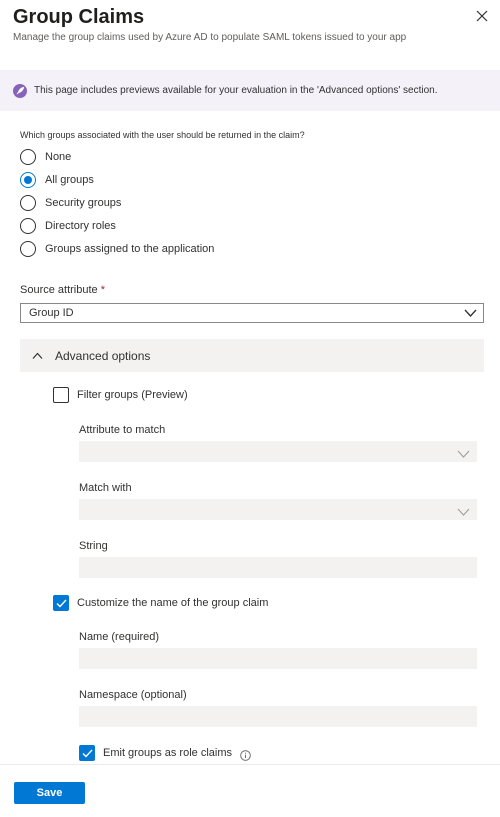 This screenshot has width=500, height=817. I want to click on required-mark: *, so click(102, 290).